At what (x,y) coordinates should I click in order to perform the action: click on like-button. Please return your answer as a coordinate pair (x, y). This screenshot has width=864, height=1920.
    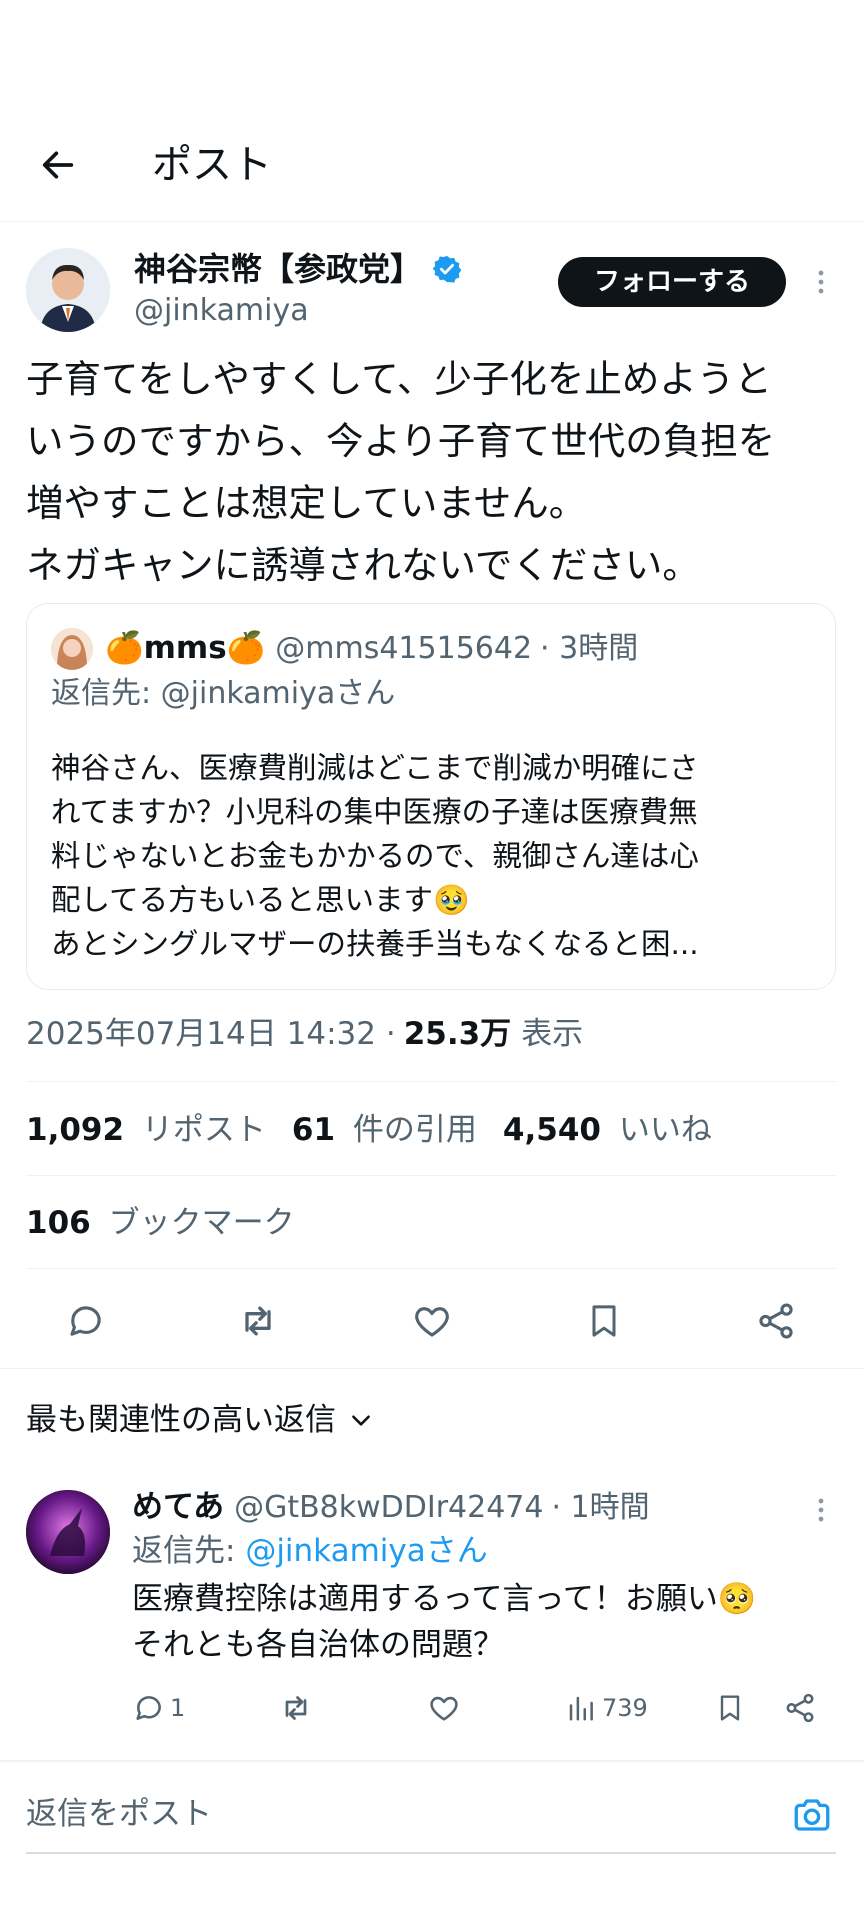
    Looking at the image, I should click on (432, 1321).